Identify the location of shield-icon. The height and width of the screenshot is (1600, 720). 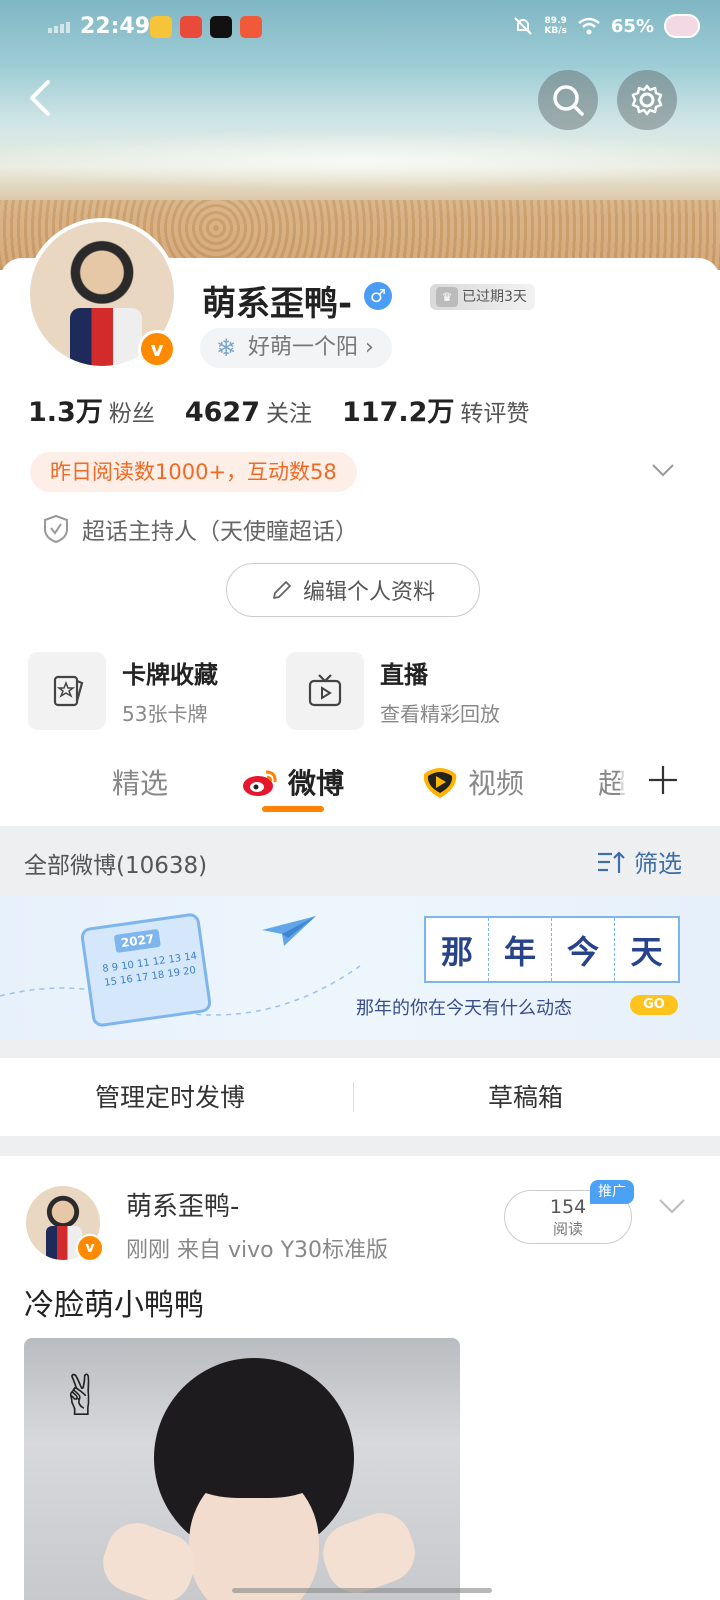
(56, 529).